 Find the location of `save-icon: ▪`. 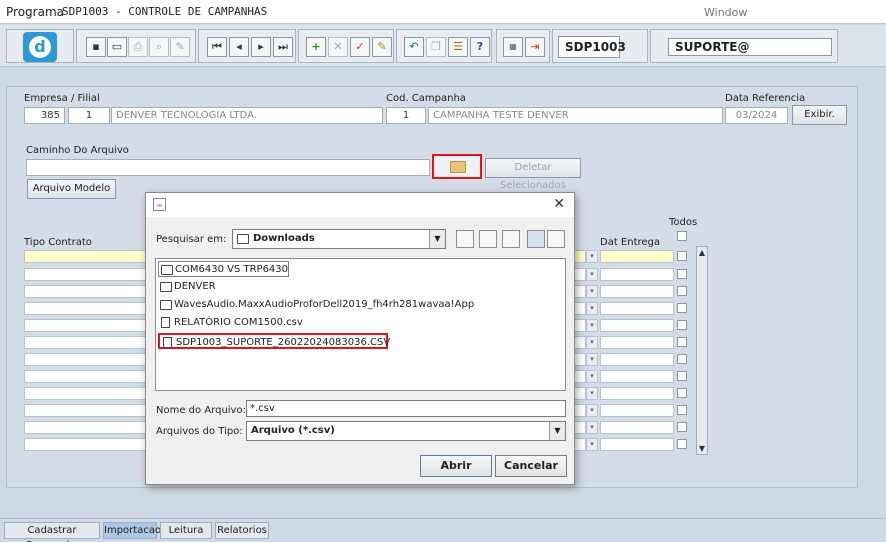

save-icon: ▪ is located at coordinates (96, 47).